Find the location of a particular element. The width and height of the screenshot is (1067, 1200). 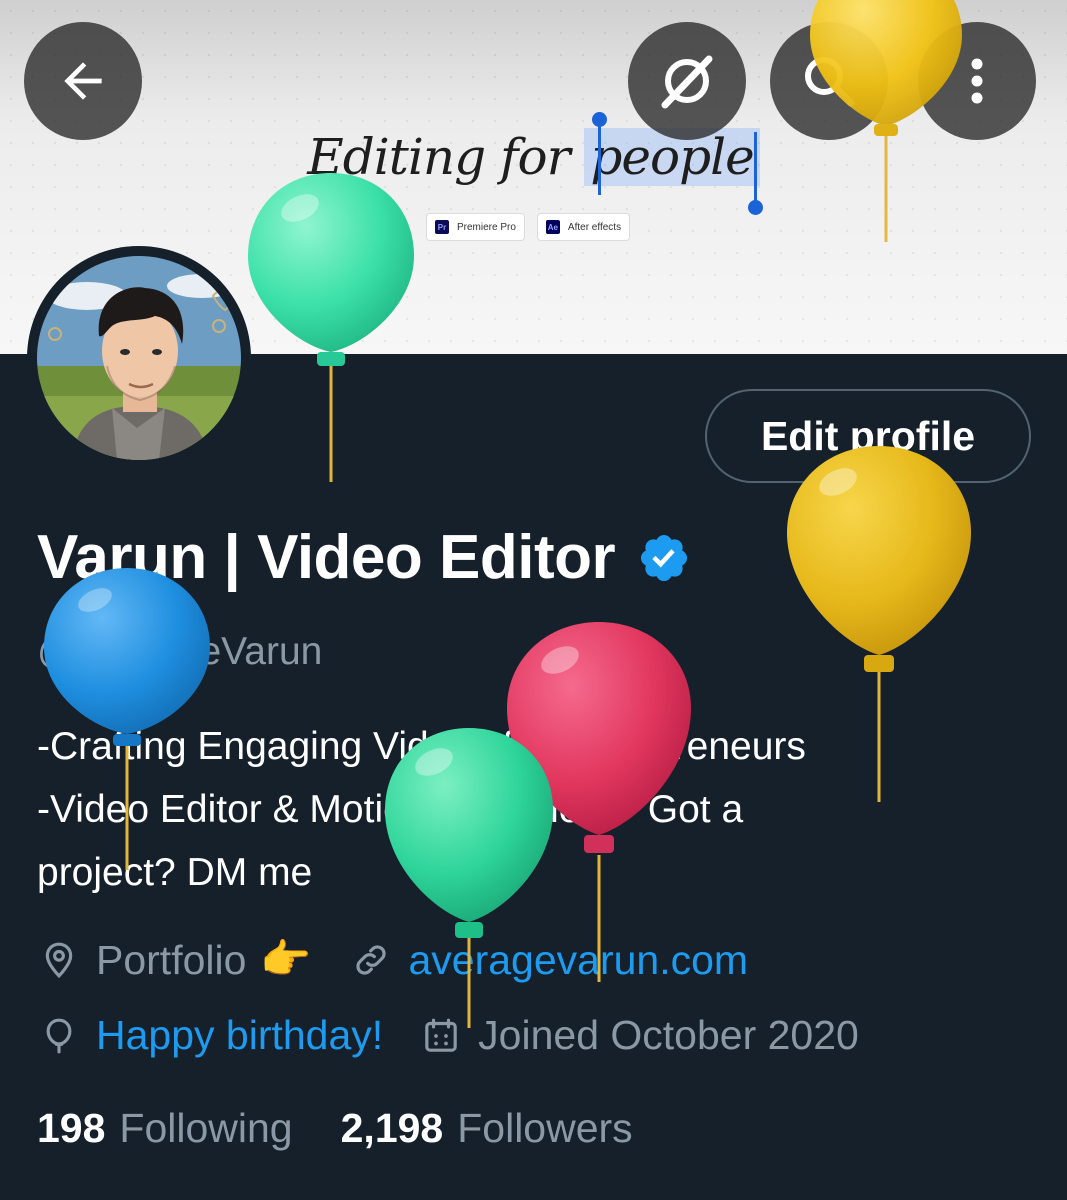

birthday-item: Happy birthday! is located at coordinates (210, 1035).